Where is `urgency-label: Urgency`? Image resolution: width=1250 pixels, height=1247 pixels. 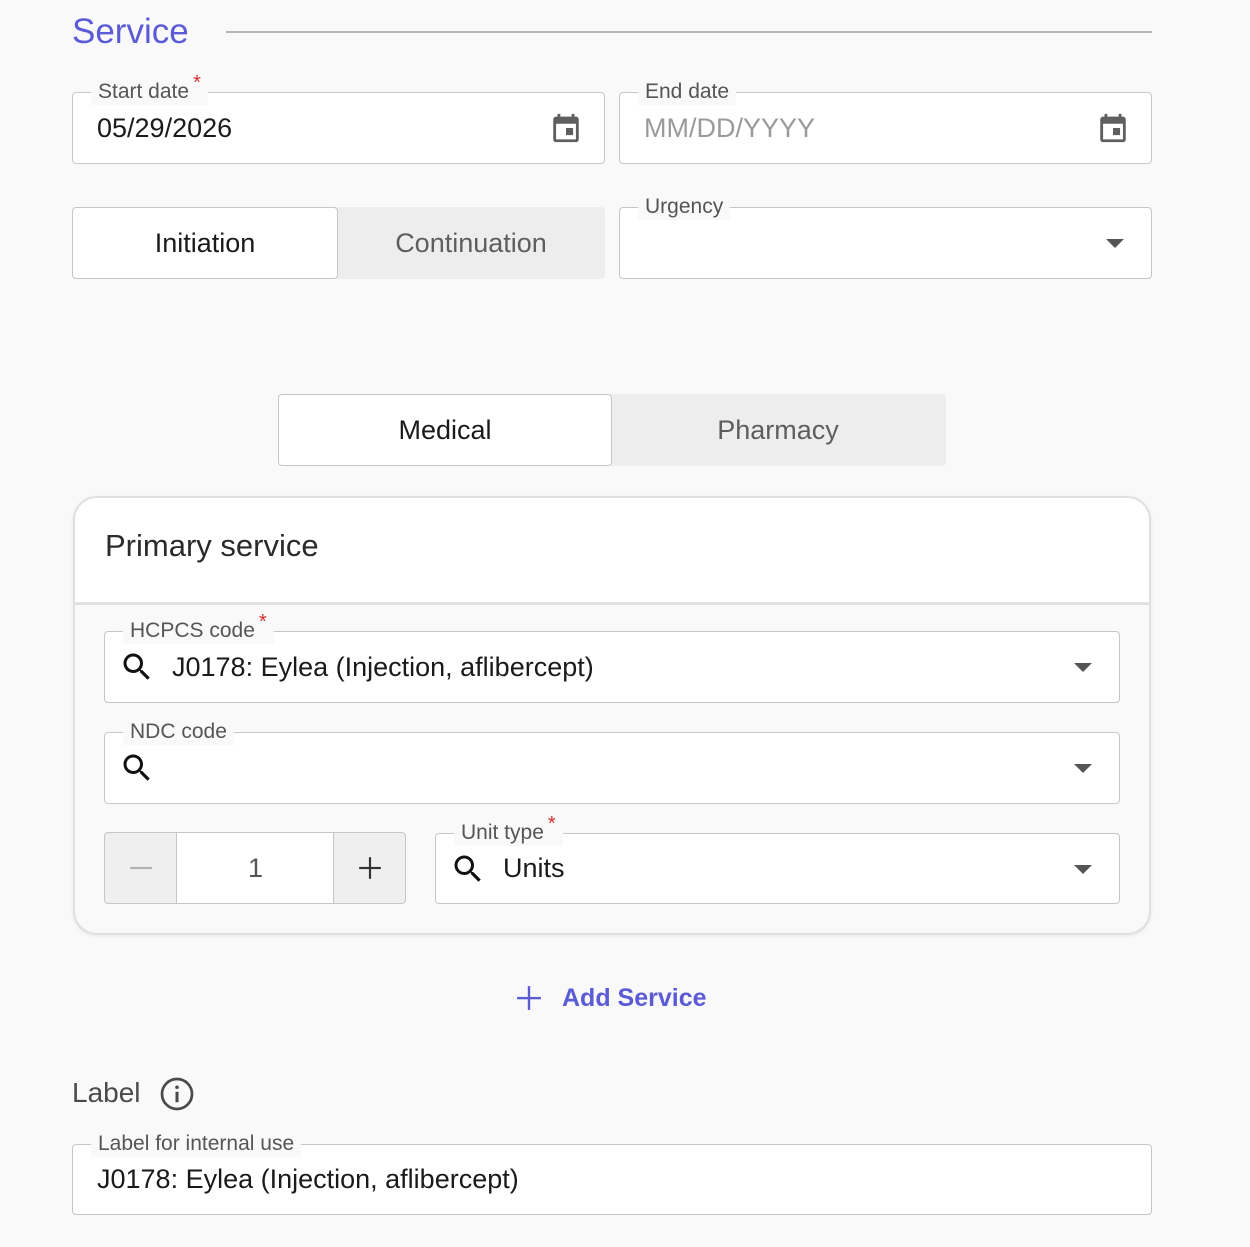
urgency-label: Urgency is located at coordinates (684, 207).